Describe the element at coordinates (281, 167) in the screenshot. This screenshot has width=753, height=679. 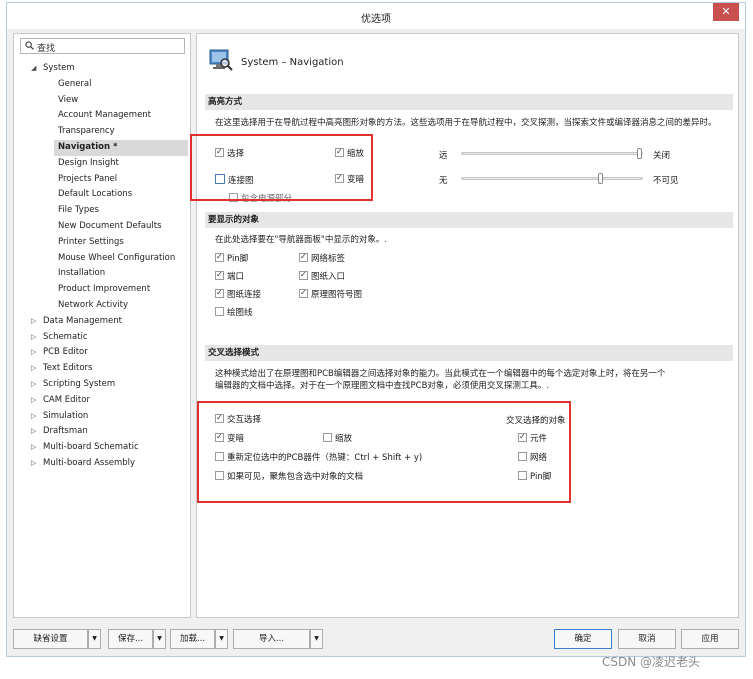
I see `annotation-highlight-box` at that location.